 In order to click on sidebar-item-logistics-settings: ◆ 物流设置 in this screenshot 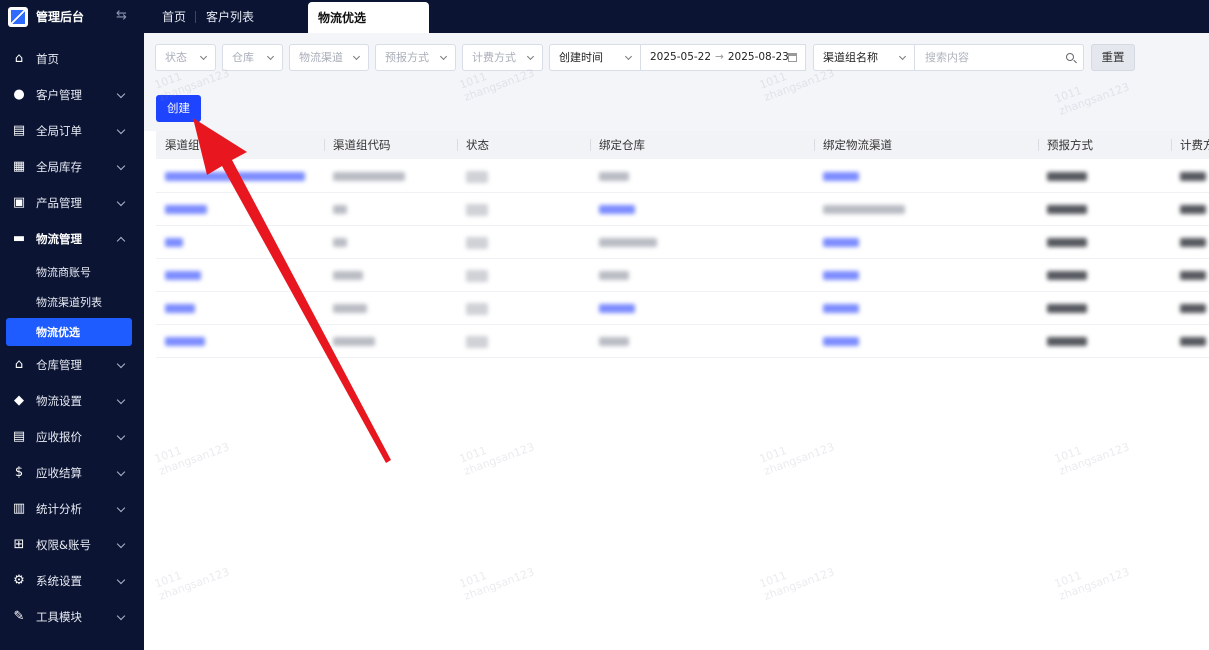, I will do `click(72, 401)`.